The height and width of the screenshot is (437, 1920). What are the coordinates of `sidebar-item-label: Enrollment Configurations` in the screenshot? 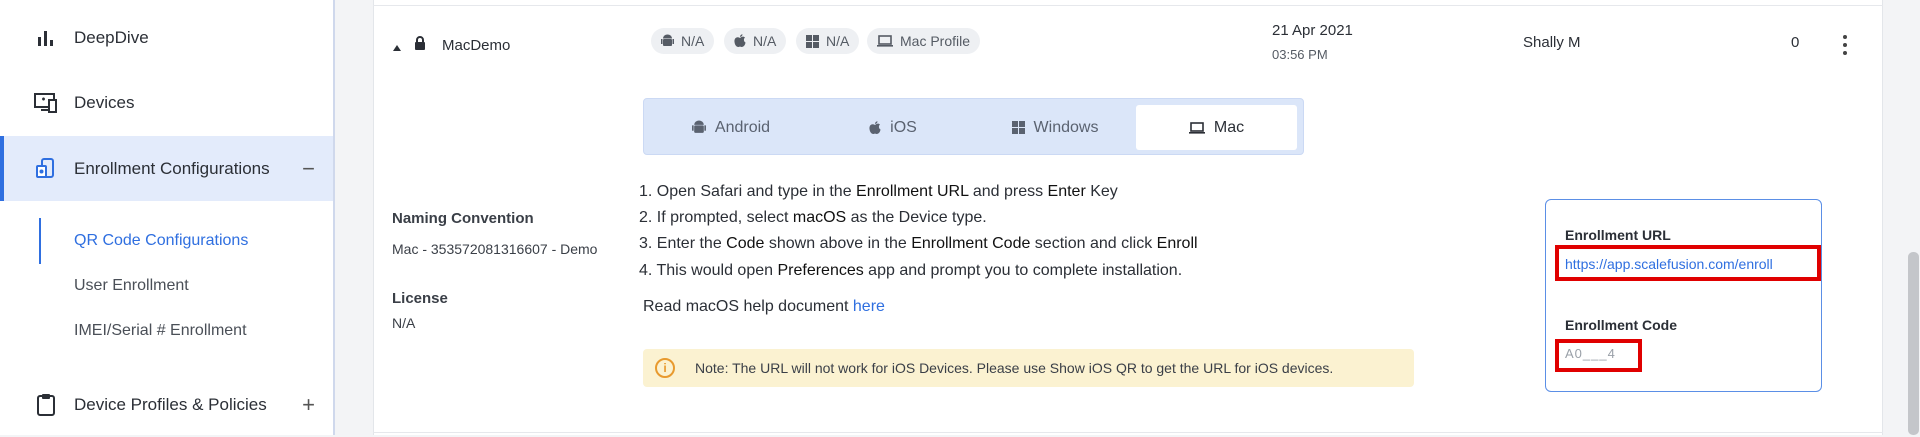 It's located at (172, 168).